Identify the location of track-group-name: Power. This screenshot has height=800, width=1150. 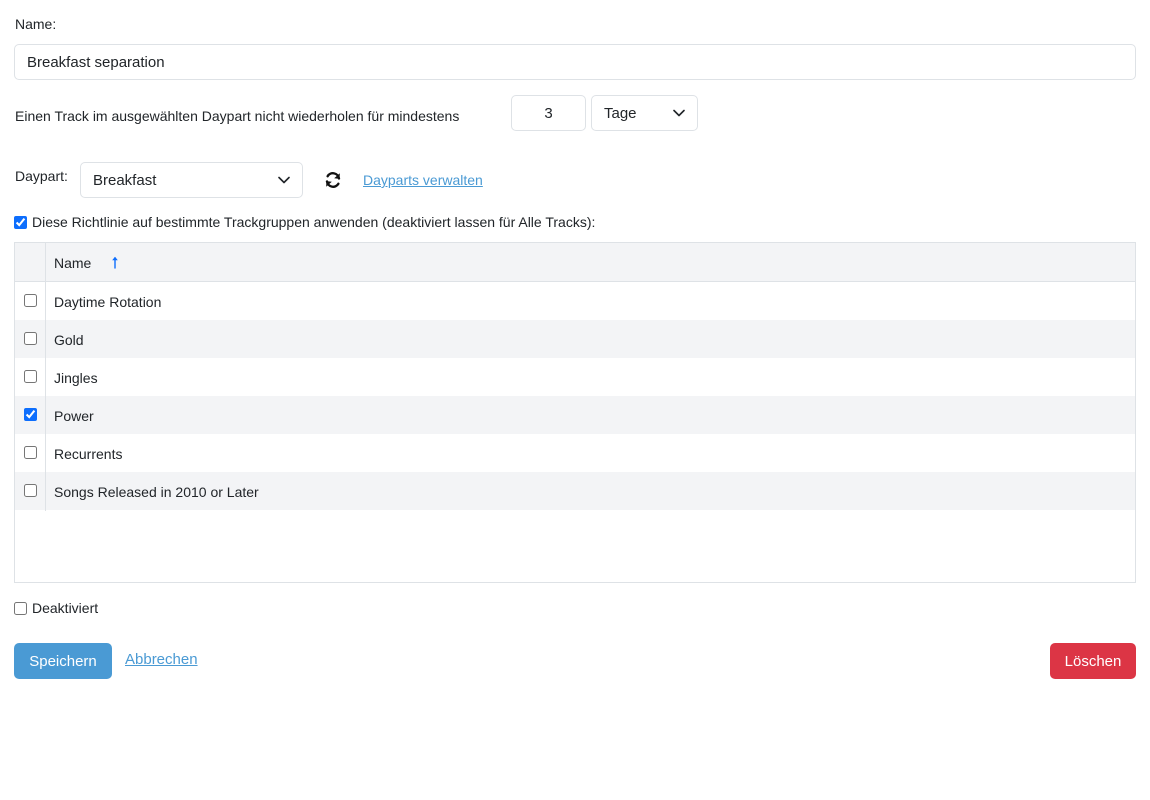
(74, 416).